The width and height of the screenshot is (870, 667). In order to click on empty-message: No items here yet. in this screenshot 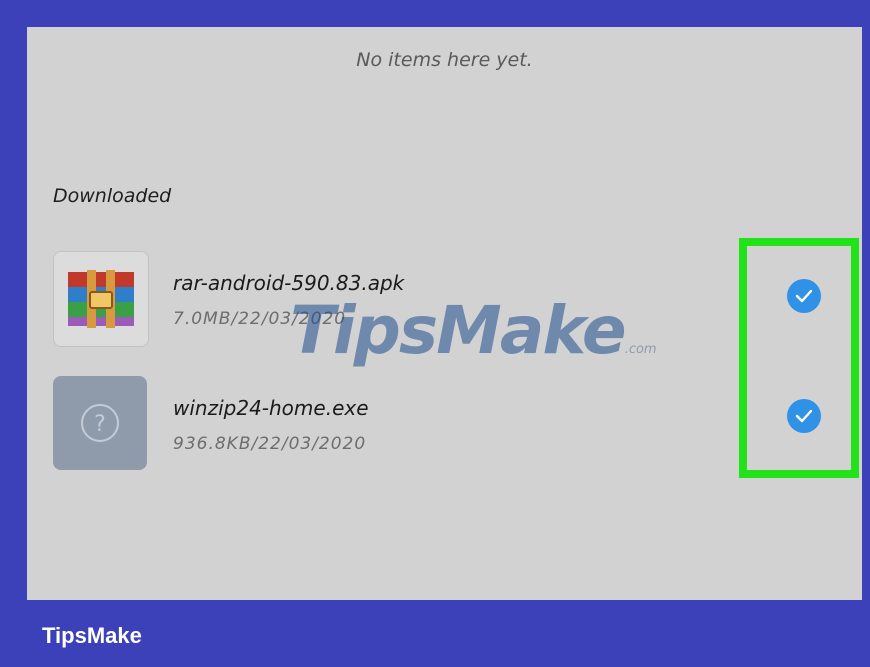, I will do `click(444, 60)`.